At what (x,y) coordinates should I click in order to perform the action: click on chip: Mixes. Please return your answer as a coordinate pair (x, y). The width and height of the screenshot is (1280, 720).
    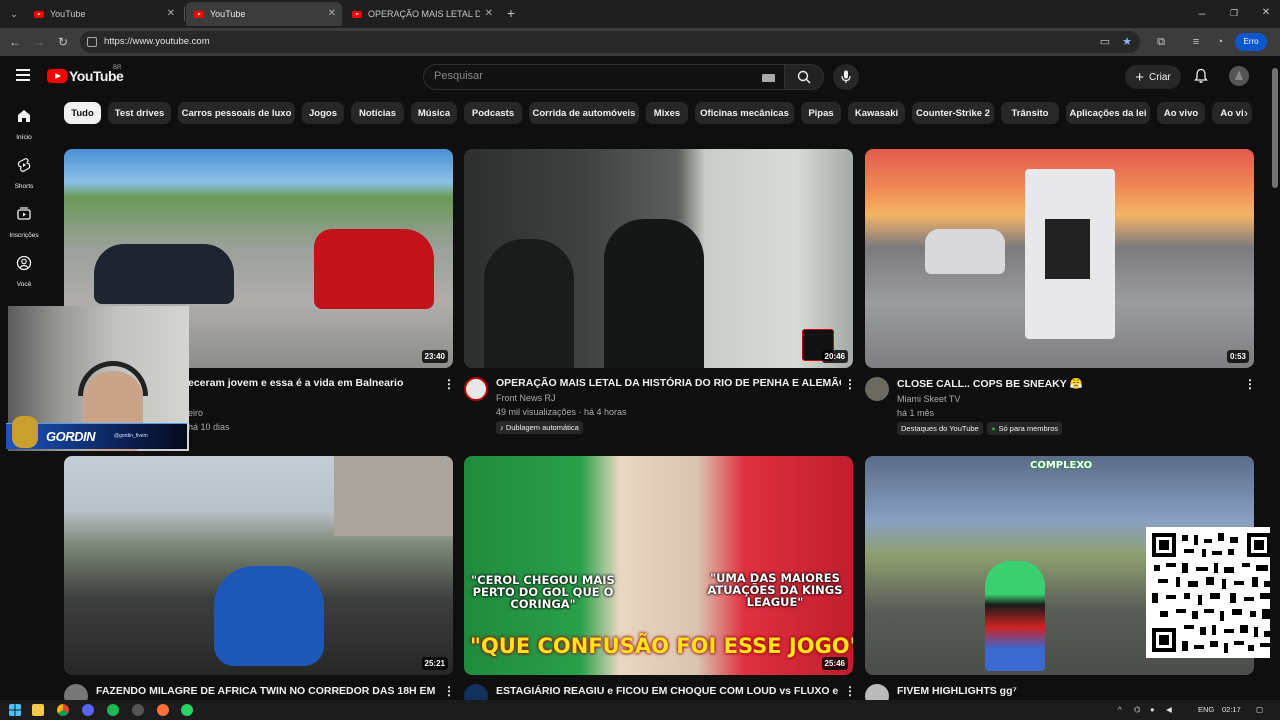
    Looking at the image, I should click on (667, 113).